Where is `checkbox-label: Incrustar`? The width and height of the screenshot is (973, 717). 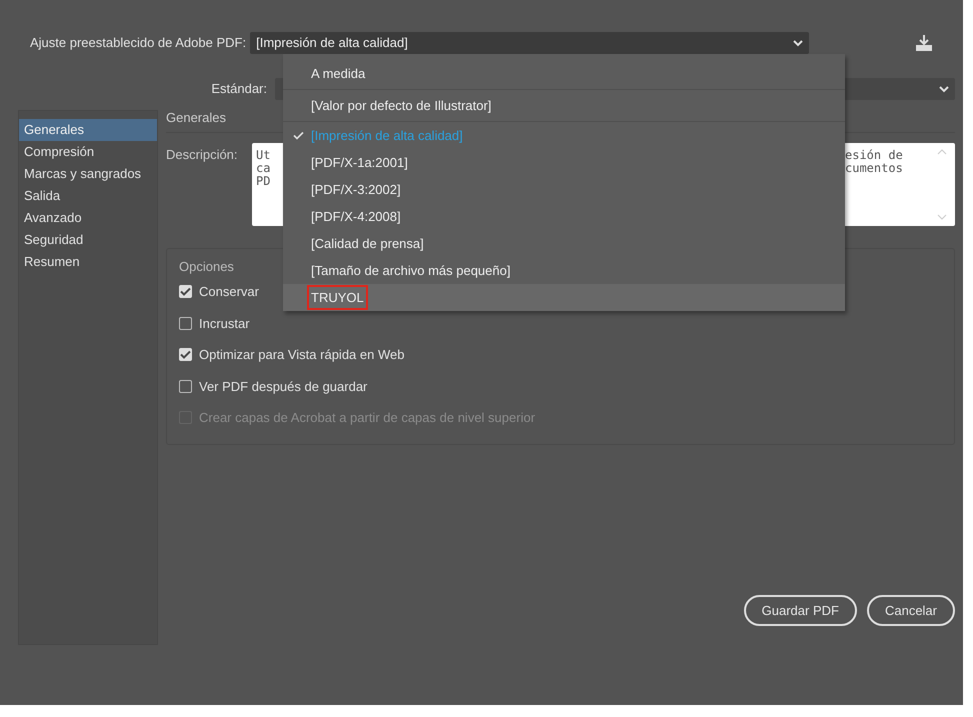
checkbox-label: Incrustar is located at coordinates (224, 323).